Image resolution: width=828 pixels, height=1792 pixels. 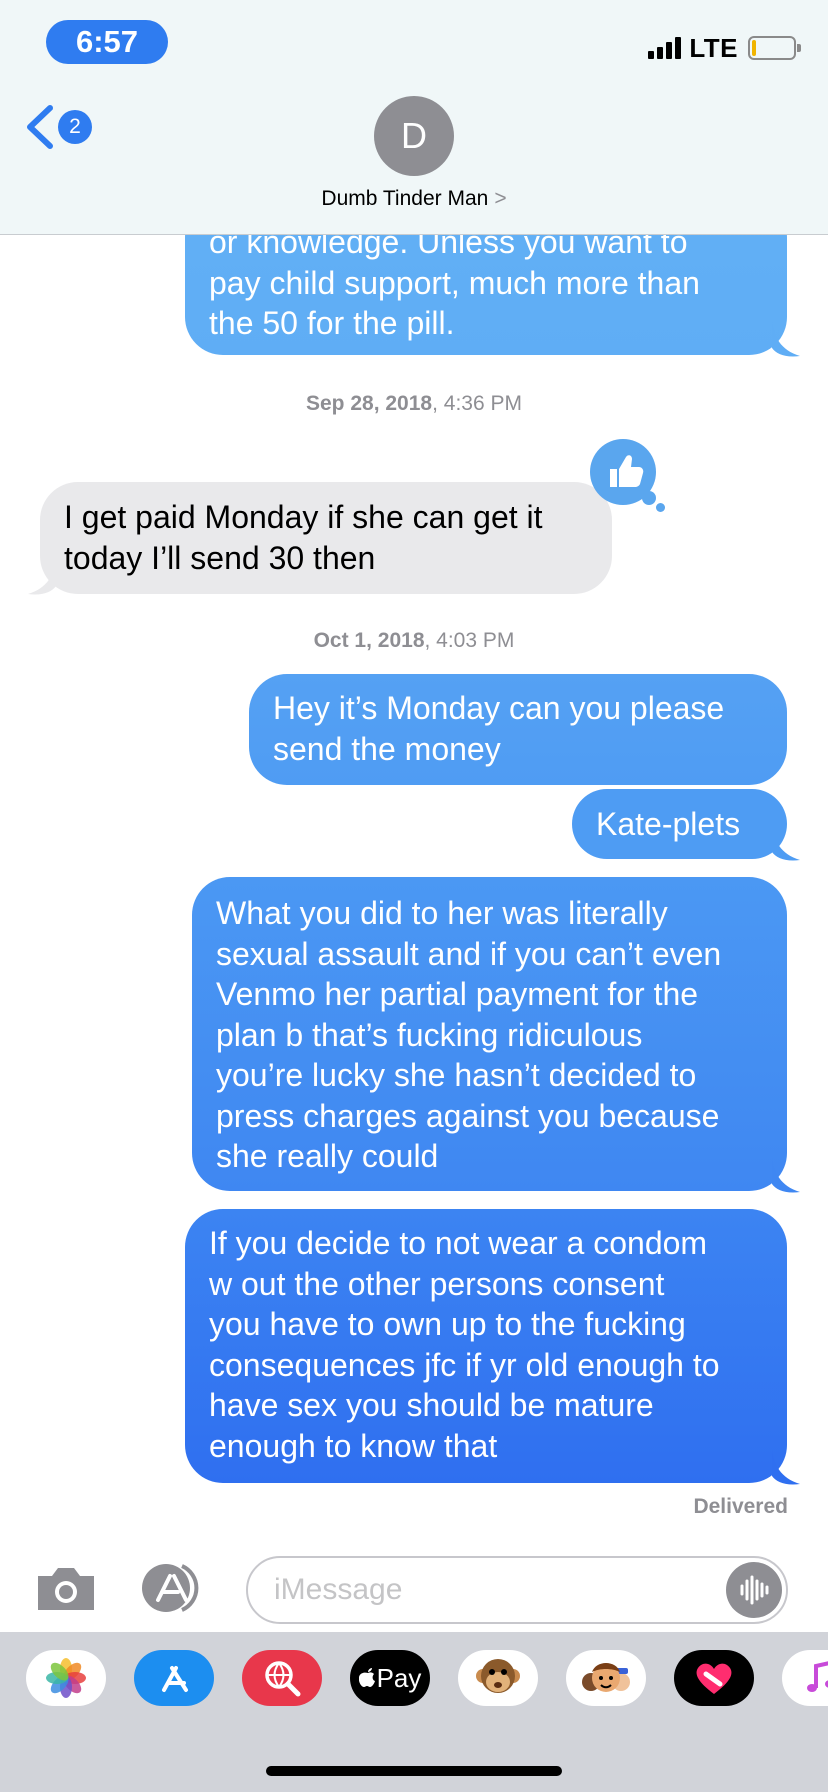 What do you see at coordinates (740, 1506) in the screenshot?
I see `delivery-status: Delivered` at bounding box center [740, 1506].